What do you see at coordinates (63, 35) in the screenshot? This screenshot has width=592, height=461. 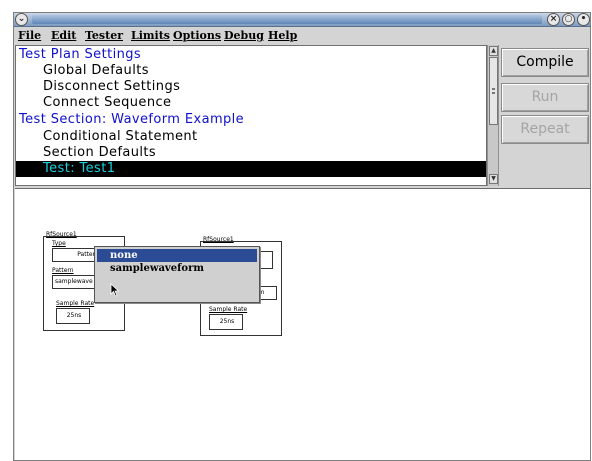 I see `menu-edit: Edit` at bounding box center [63, 35].